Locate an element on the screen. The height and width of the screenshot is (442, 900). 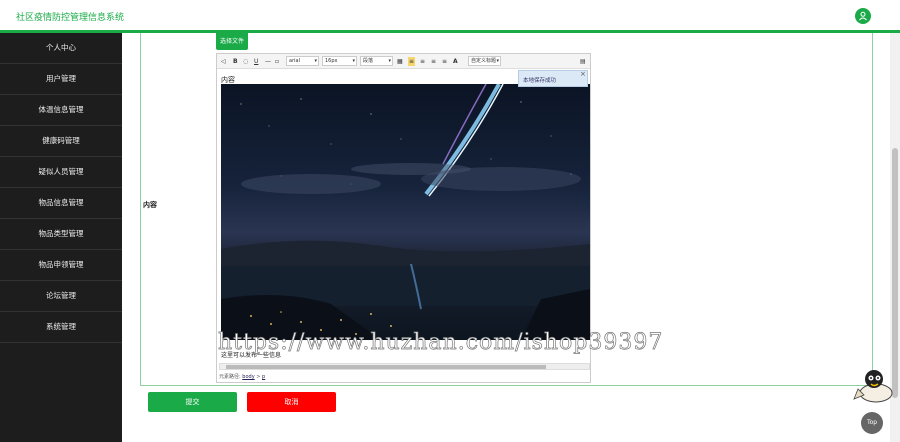
clear-format-icon: ▫ is located at coordinates (277, 61).